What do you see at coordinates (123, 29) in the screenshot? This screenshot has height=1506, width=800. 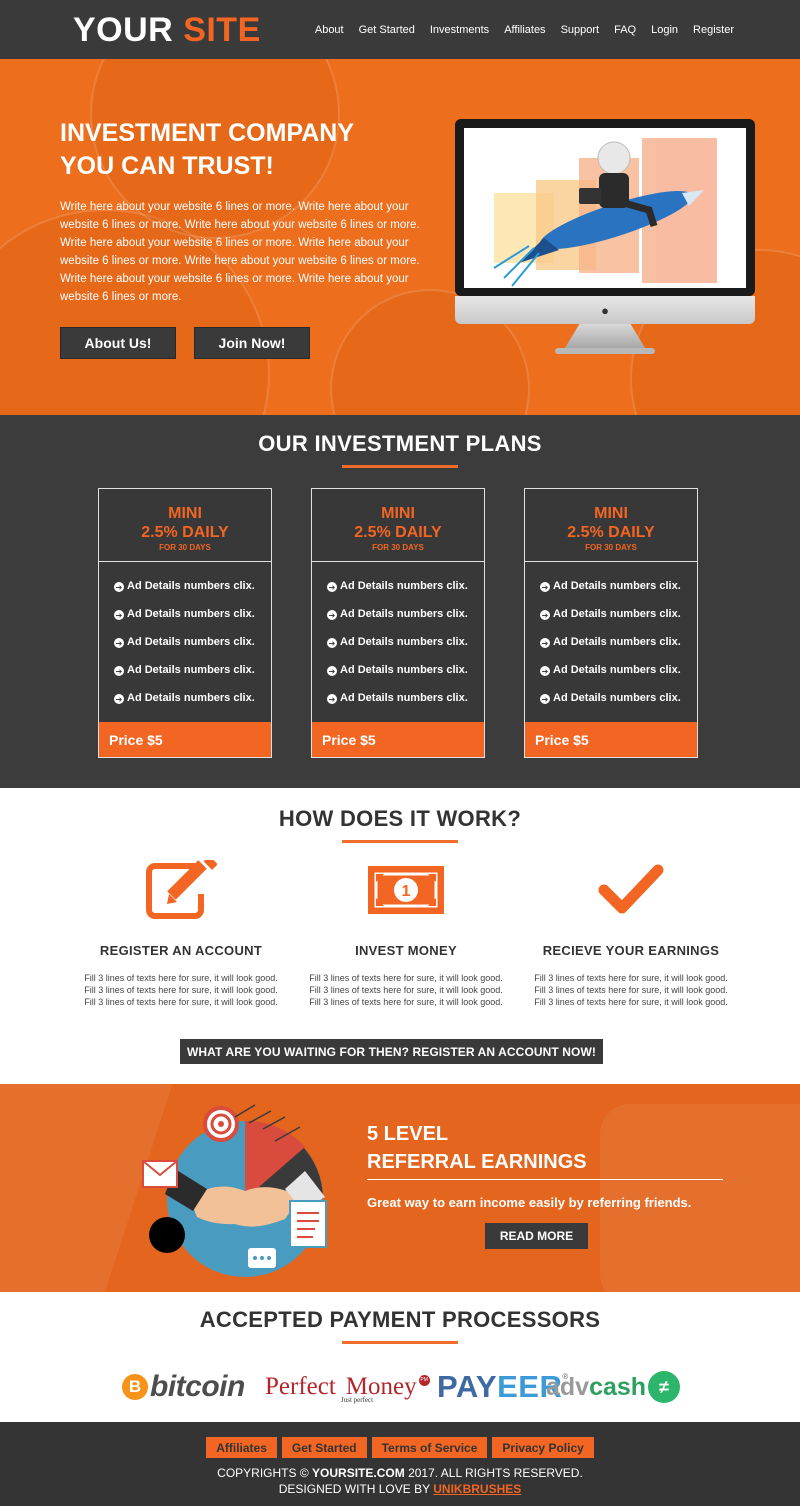 I see `logo-primary: YOUR` at bounding box center [123, 29].